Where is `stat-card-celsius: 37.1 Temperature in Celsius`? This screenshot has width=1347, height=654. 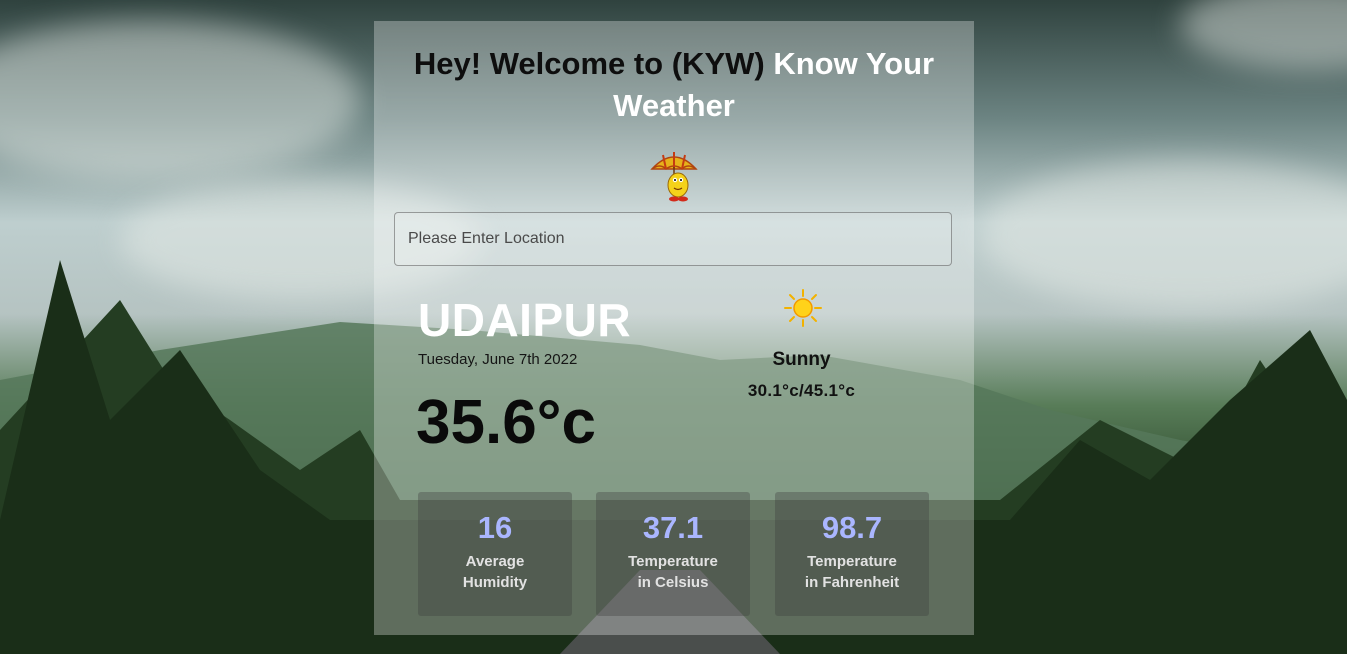
stat-card-celsius: 37.1 Temperature in Celsius is located at coordinates (673, 554).